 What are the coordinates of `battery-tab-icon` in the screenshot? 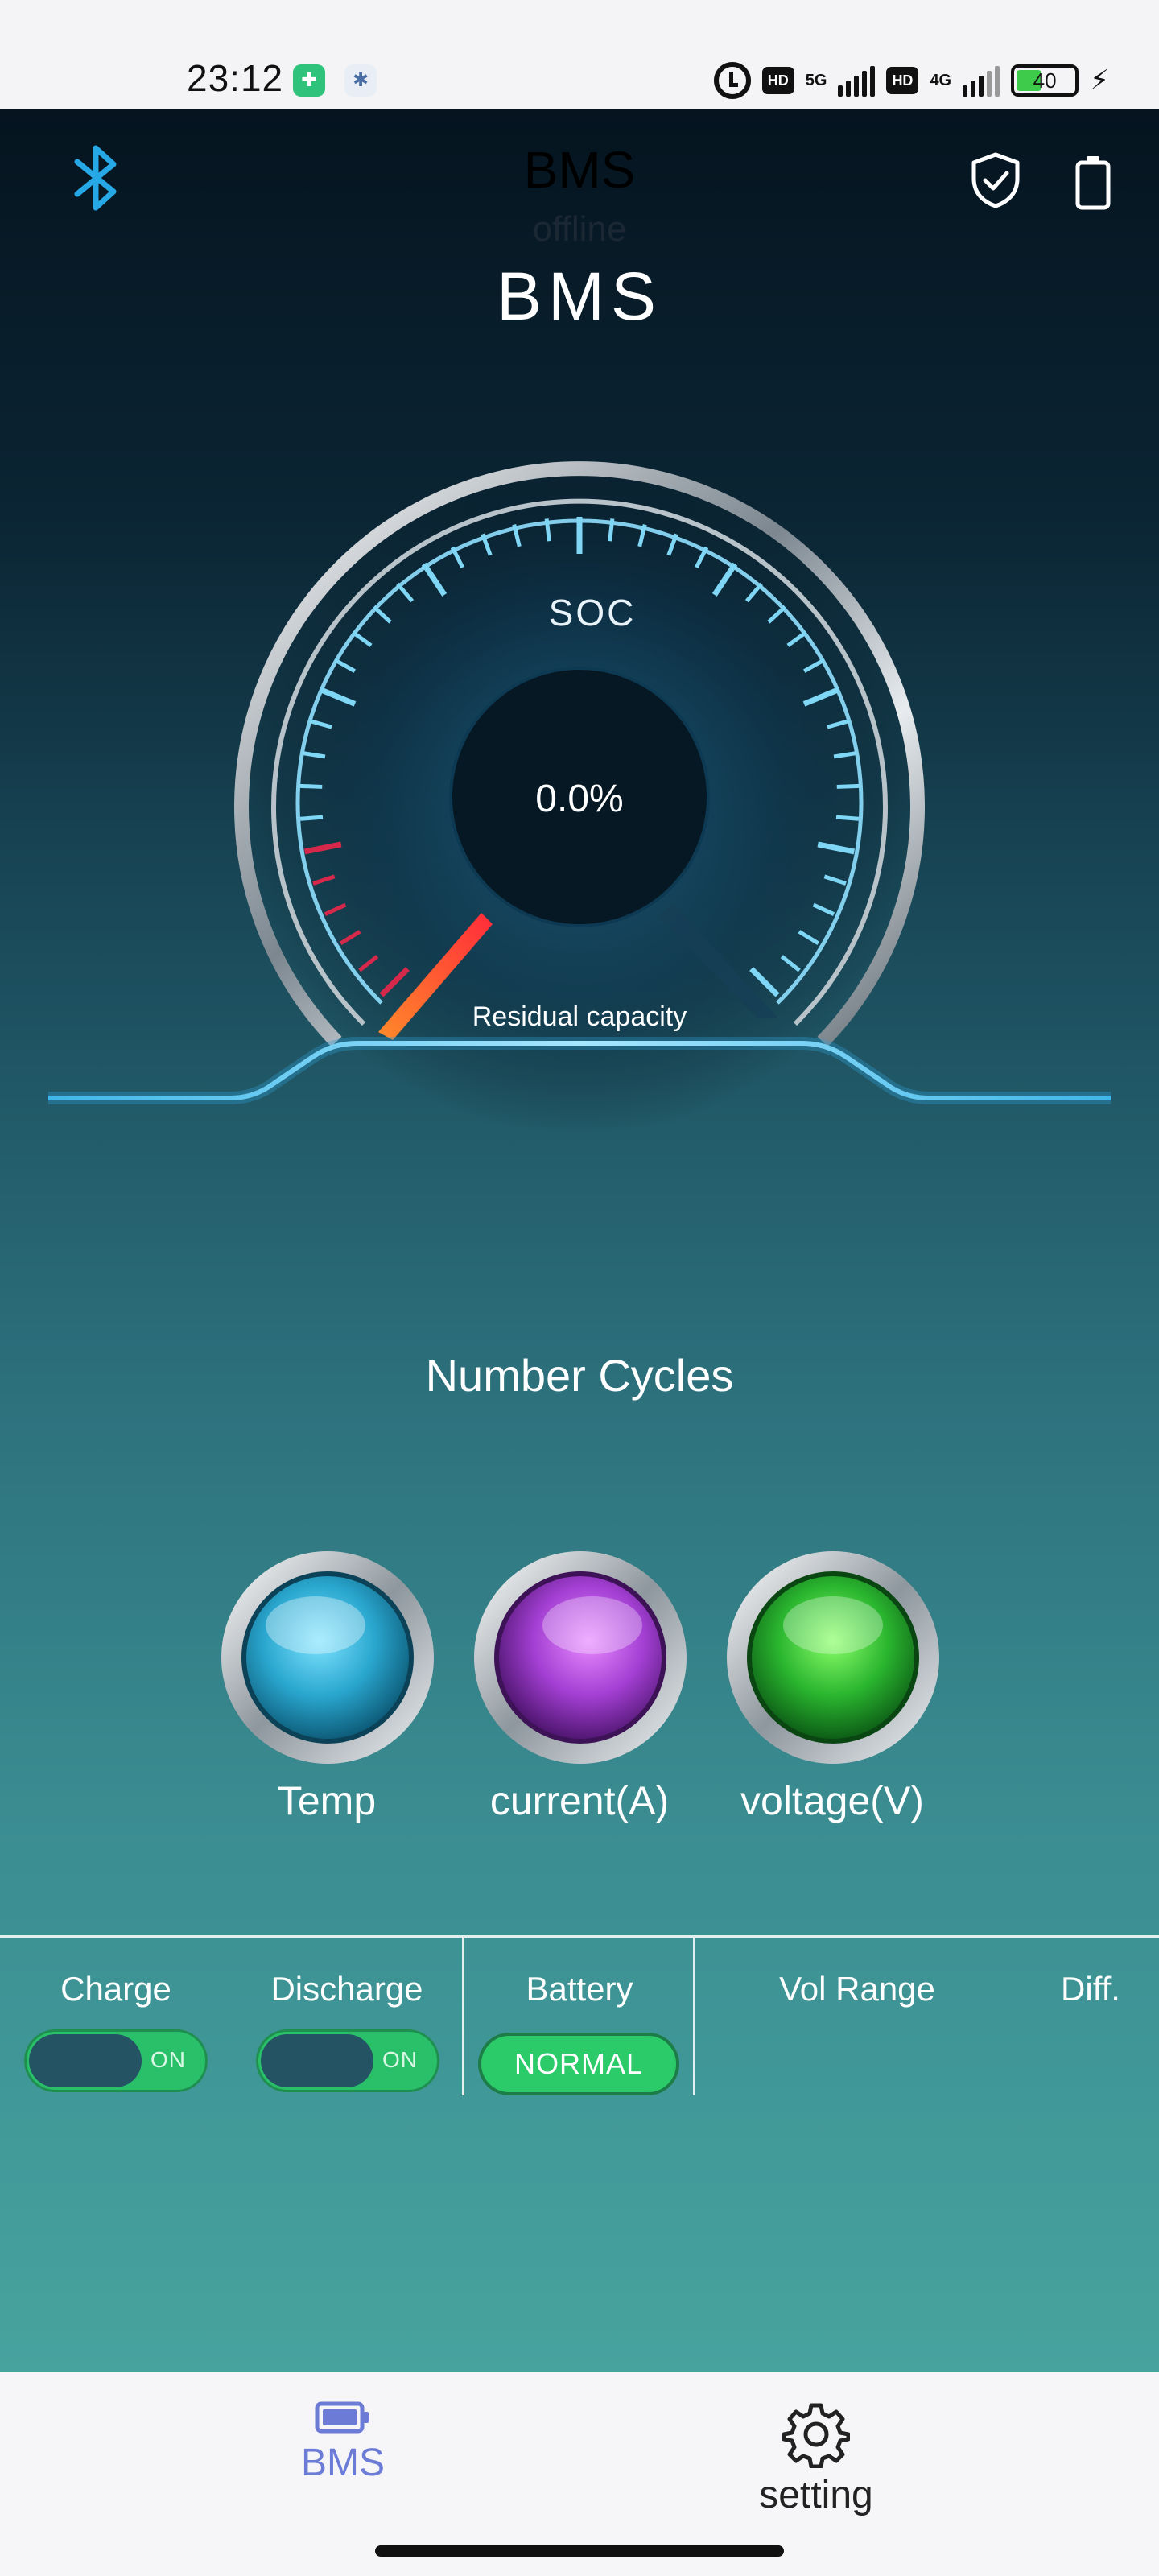 It's located at (342, 2417).